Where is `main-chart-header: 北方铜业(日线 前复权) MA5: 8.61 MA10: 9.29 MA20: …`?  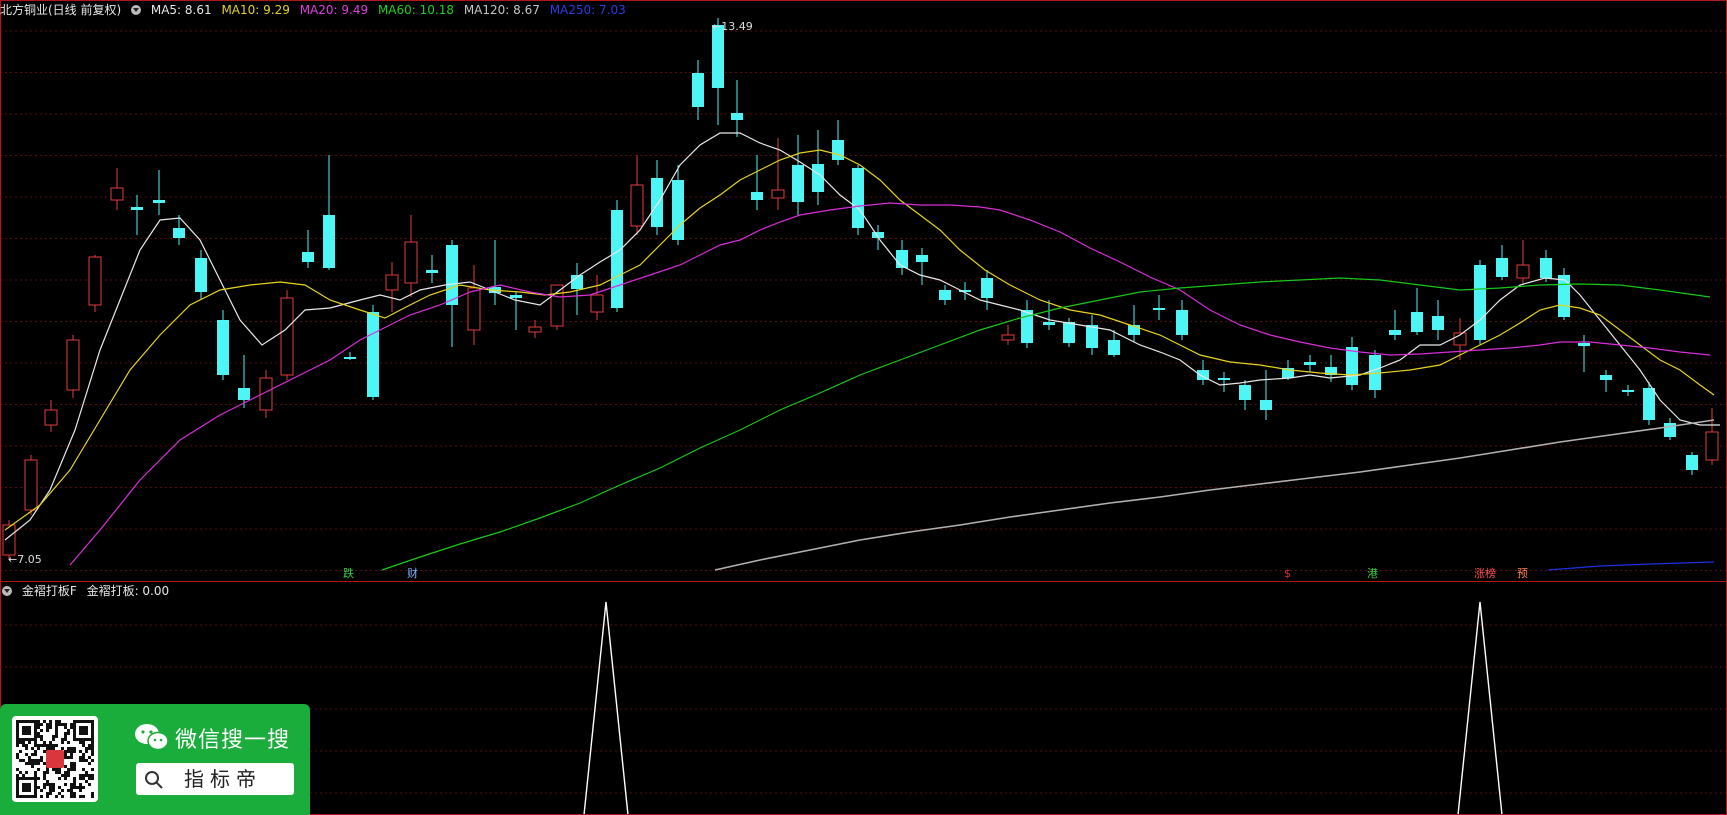 main-chart-header: 北方铜业(日线 前复权) MA5: 8.61 MA10: 9.29 MA20: … is located at coordinates (316, 10).